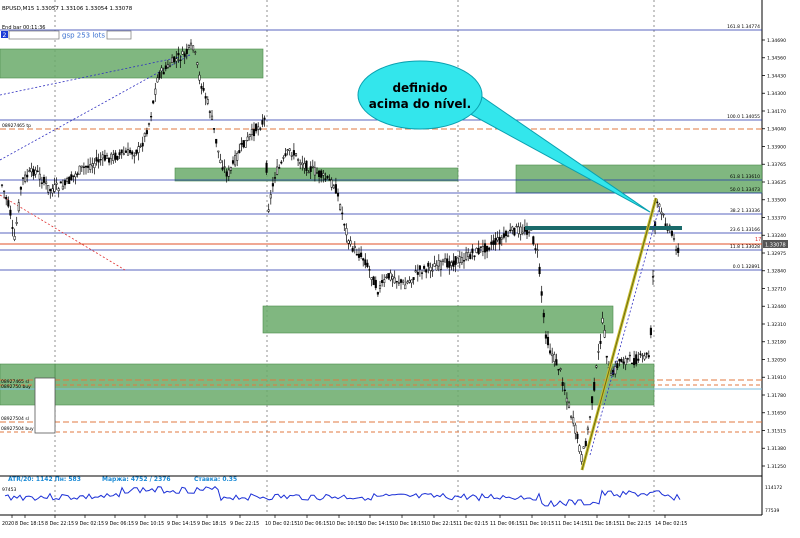 The height and width of the screenshot is (538, 800). I want to click on resistance-level-bar, so click(603, 228).